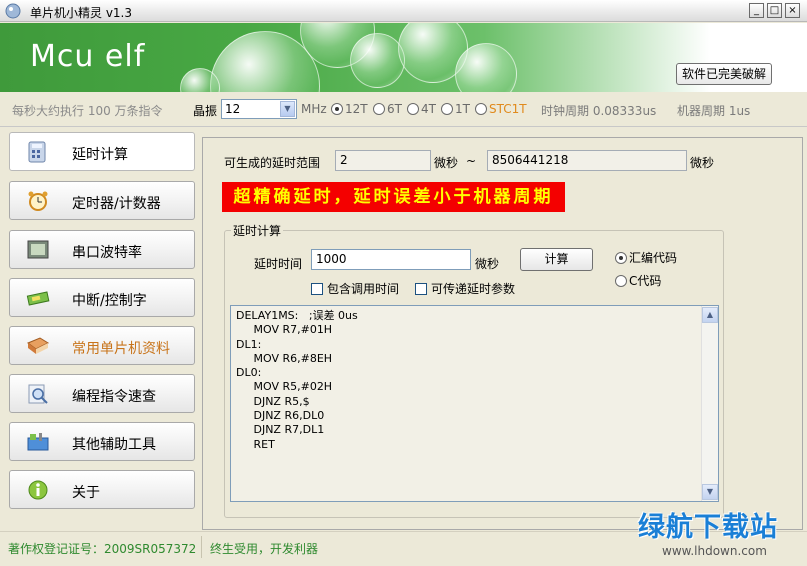  I want to click on sidebar-item-mcu-data: 常用单片机资料, so click(102, 345).